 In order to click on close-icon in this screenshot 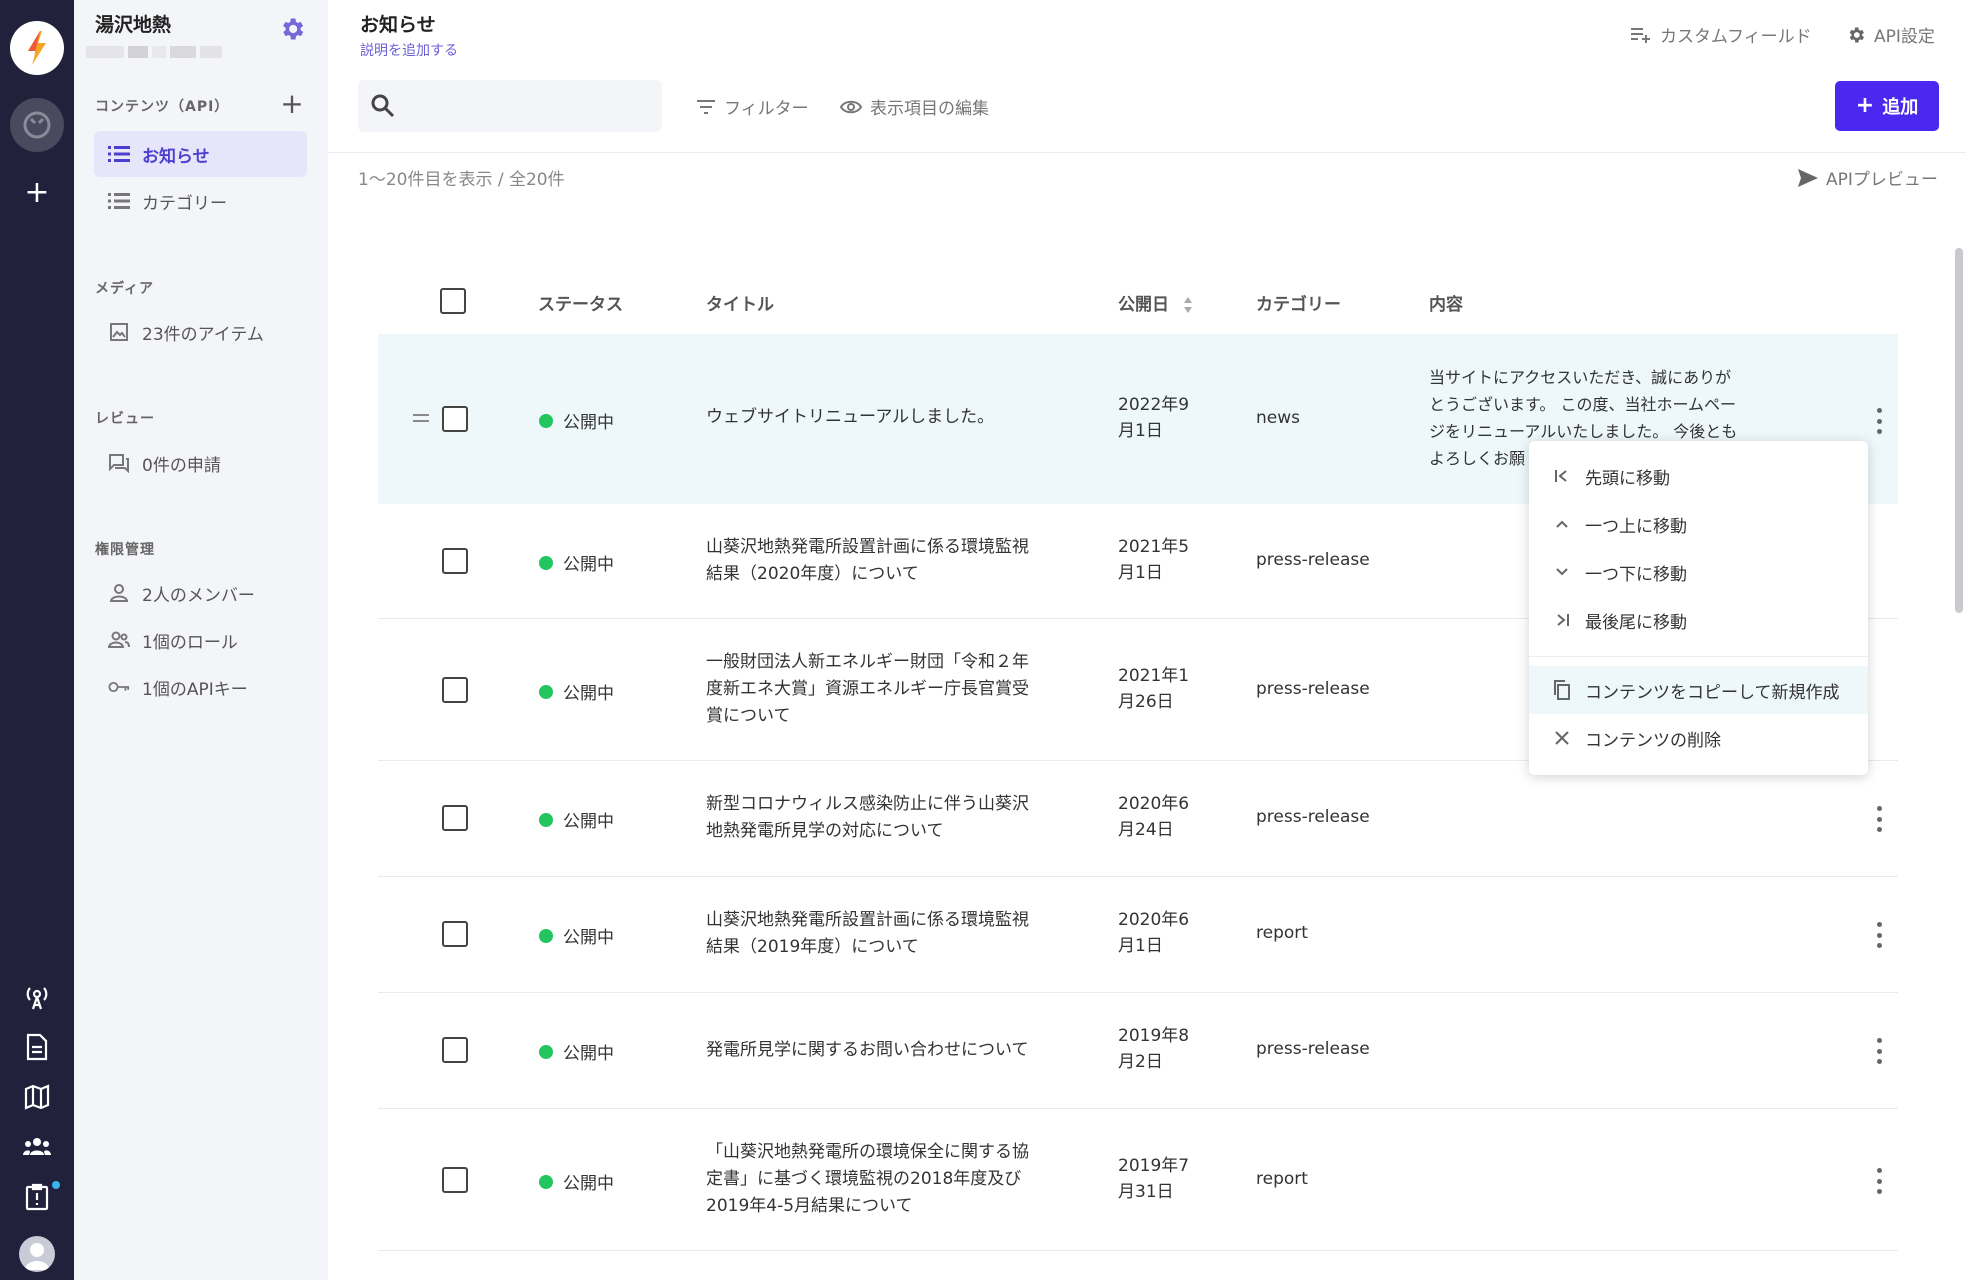, I will do `click(1562, 738)`.